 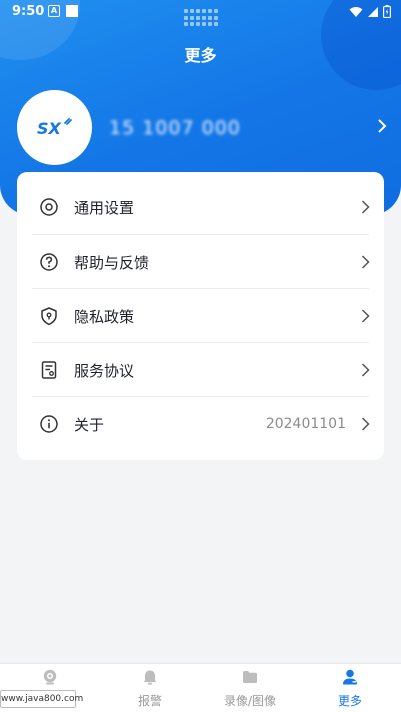 What do you see at coordinates (200, 424) in the screenshot?
I see `menu-item-about: 关于 202401101` at bounding box center [200, 424].